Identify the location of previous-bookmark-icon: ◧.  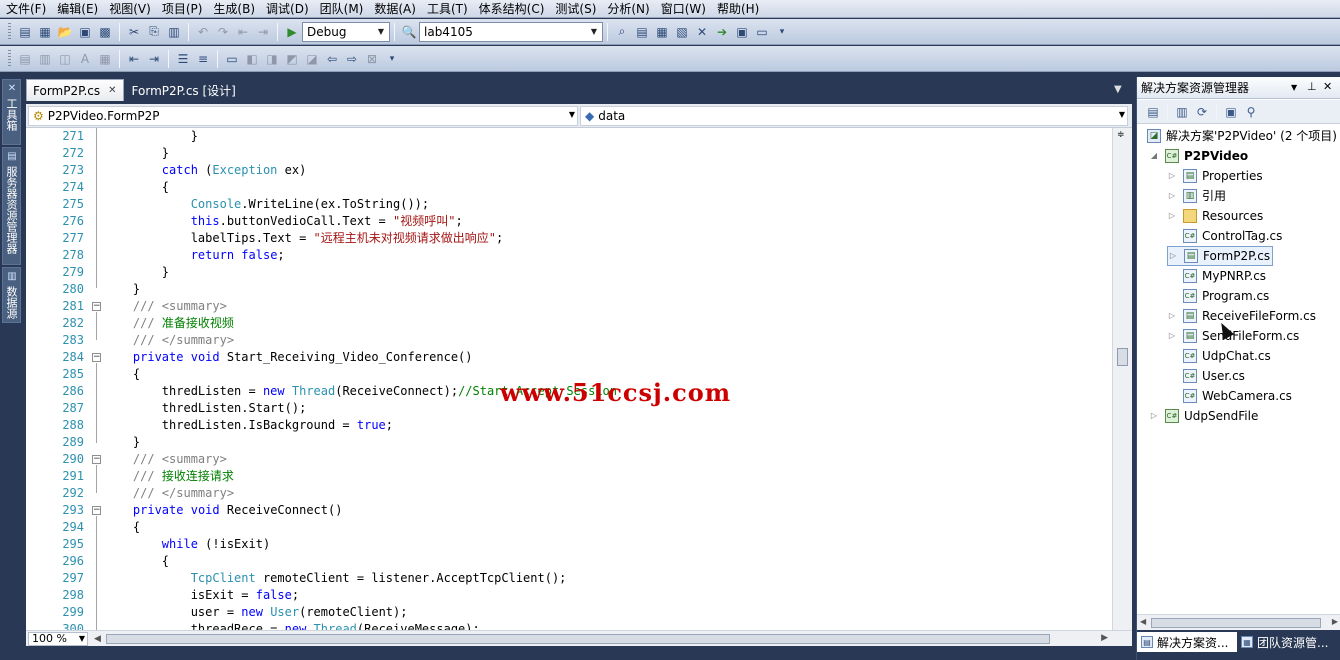
(252, 59).